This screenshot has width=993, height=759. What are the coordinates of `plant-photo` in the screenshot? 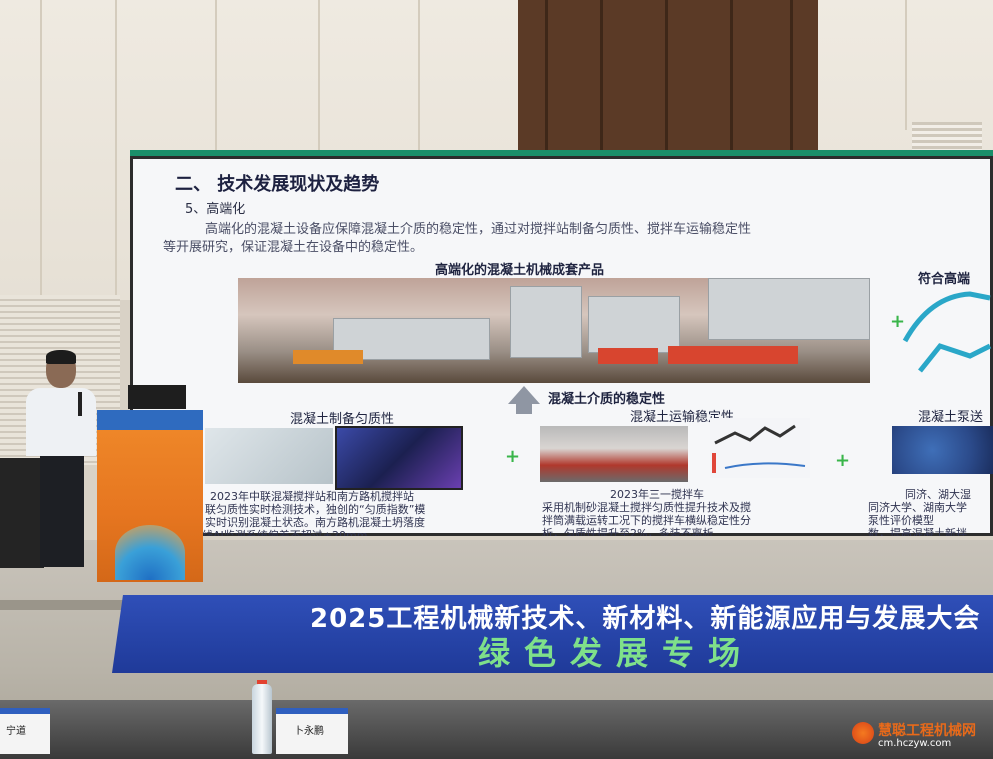 It's located at (554, 330).